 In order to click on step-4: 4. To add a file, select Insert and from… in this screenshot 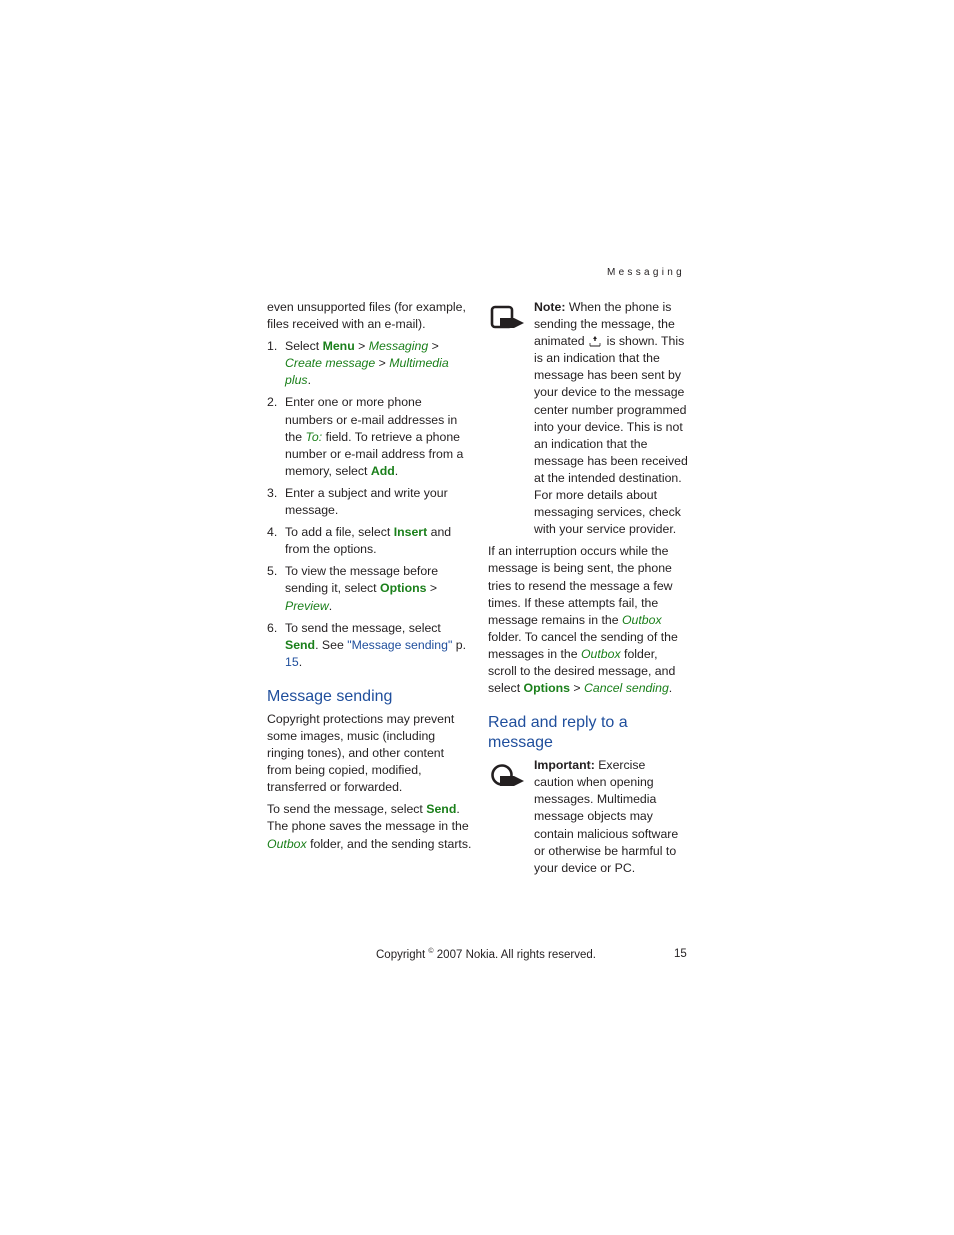, I will do `click(369, 541)`.